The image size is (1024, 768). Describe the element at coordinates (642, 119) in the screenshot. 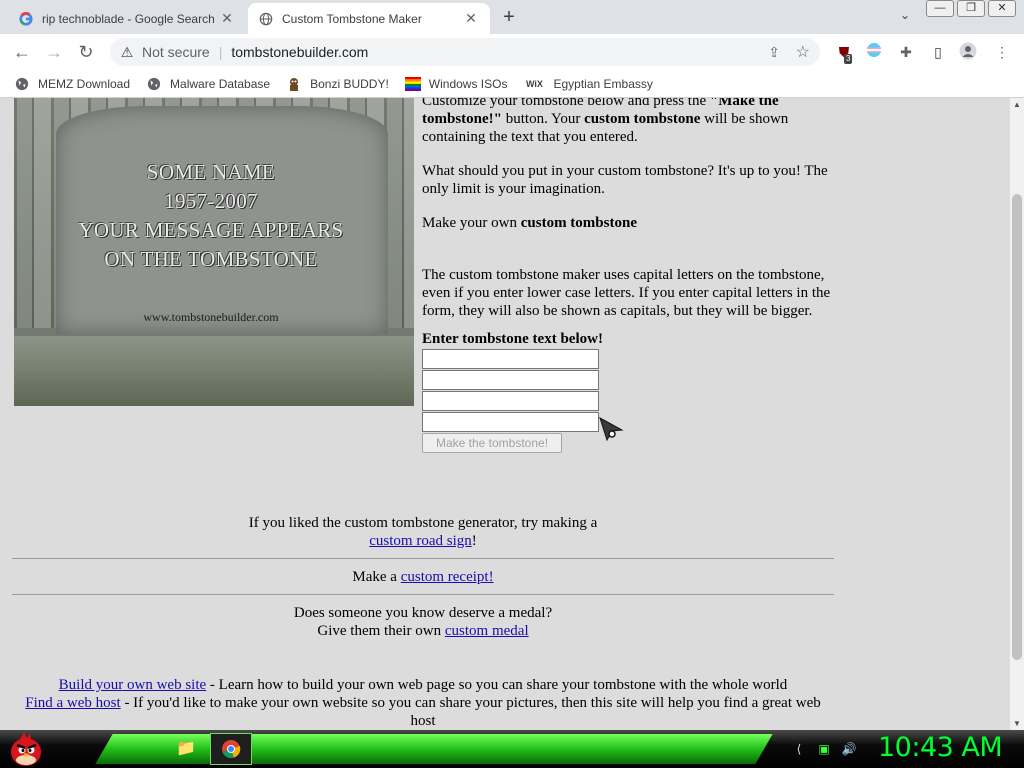

I see `intro-bold-term: custom tombstone` at that location.